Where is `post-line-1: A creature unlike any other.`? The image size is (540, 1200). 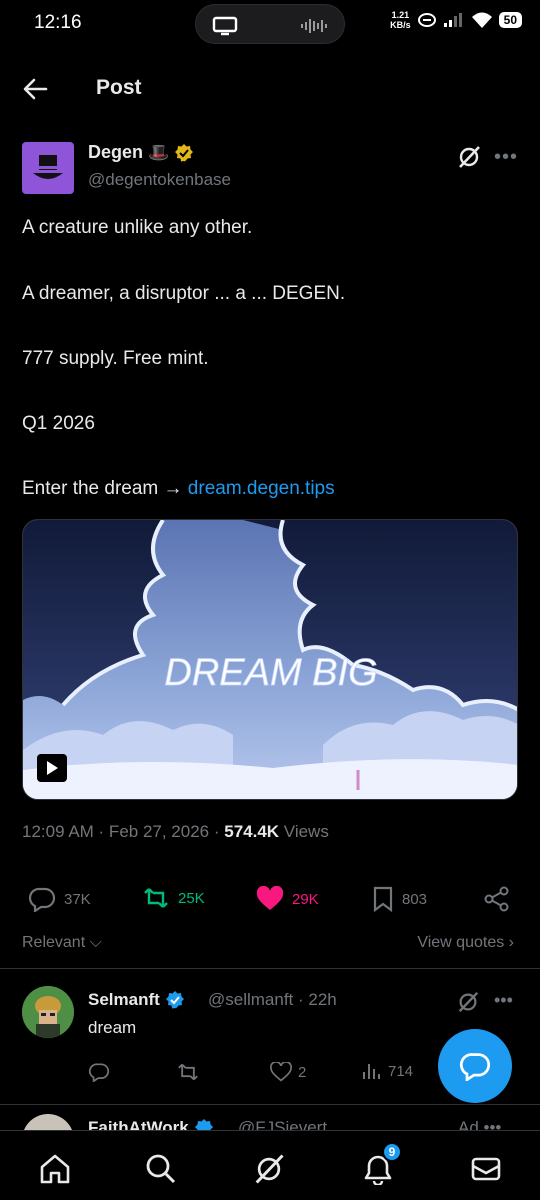 post-line-1: A creature unlike any other. is located at coordinates (137, 227).